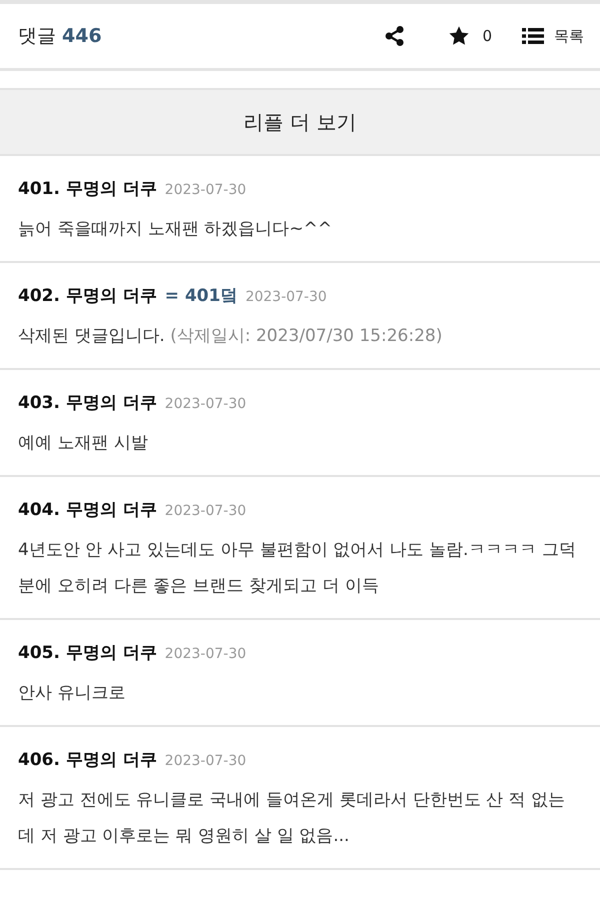 The image size is (600, 908). Describe the element at coordinates (87, 510) in the screenshot. I see `comment-author: 404. 무명의 더쿠` at that location.